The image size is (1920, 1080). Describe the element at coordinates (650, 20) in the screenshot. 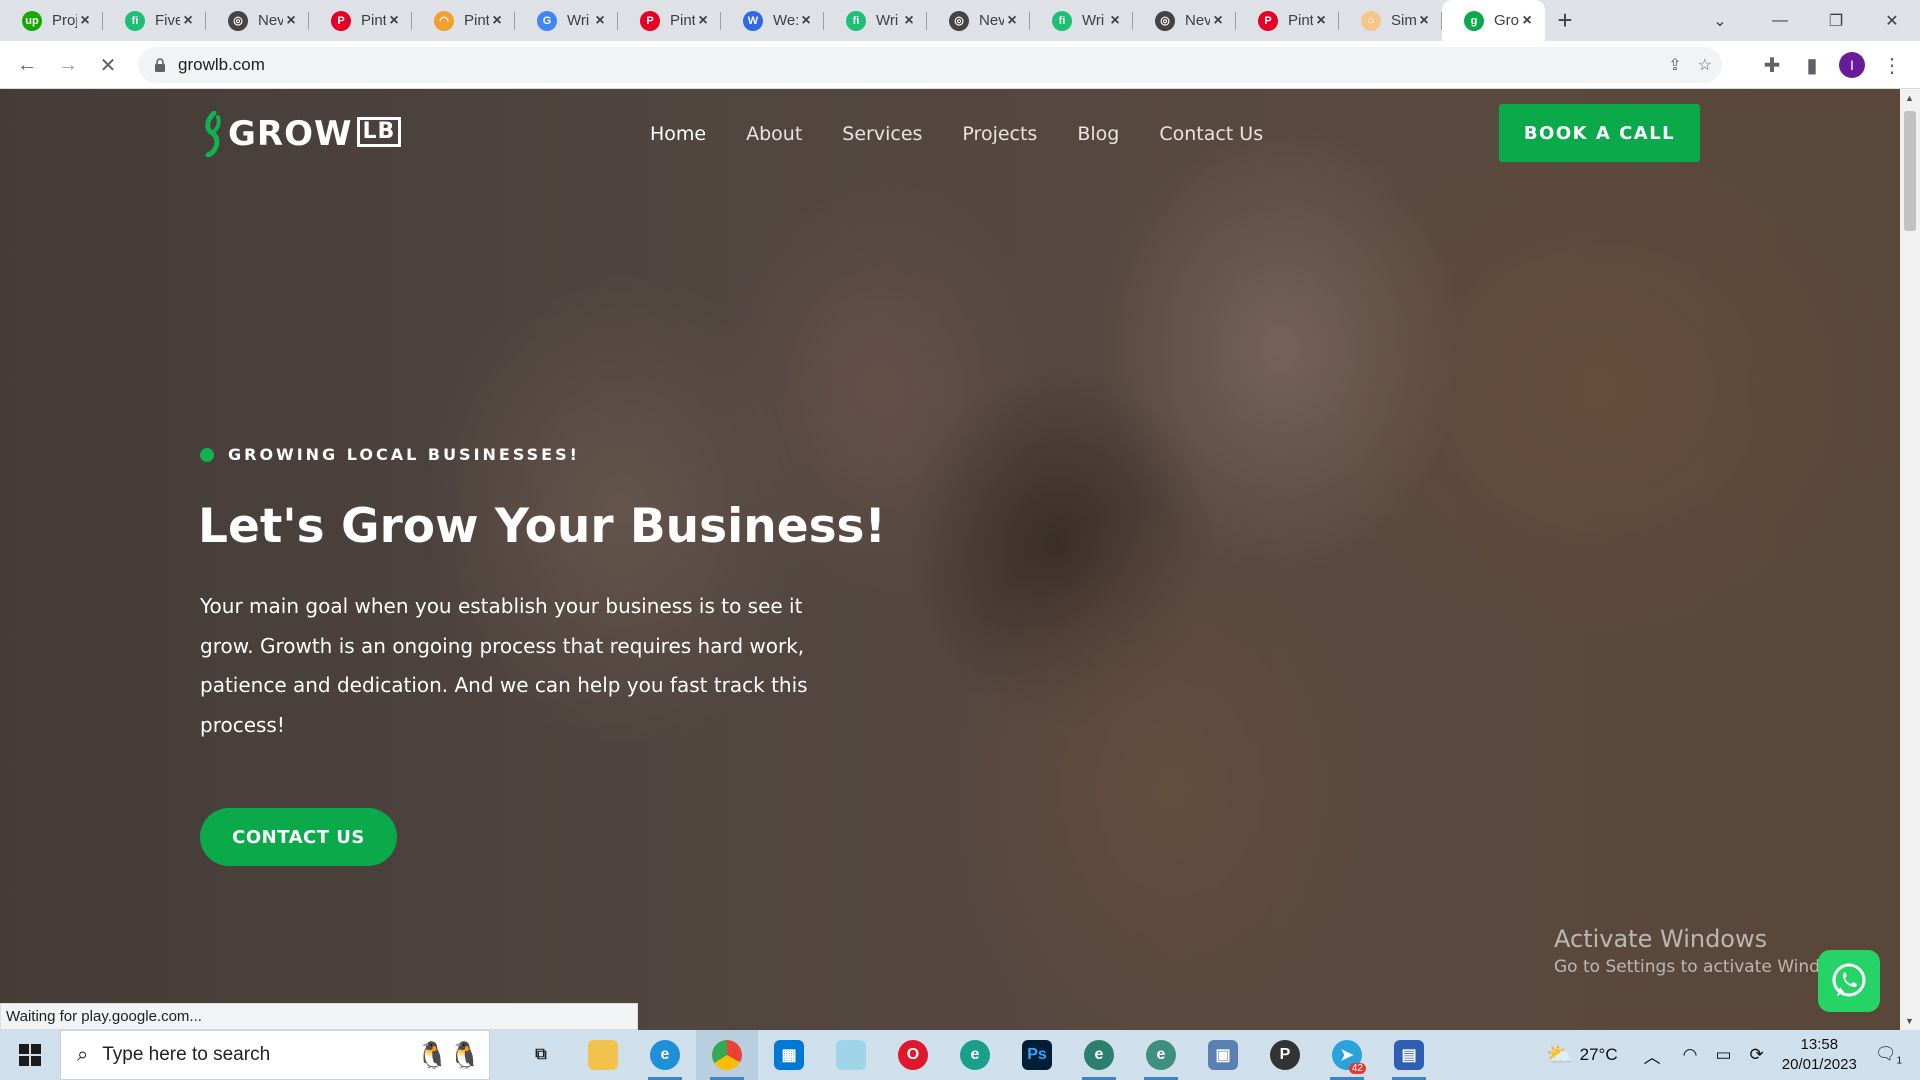

I see `pinterest-icon: P` at that location.